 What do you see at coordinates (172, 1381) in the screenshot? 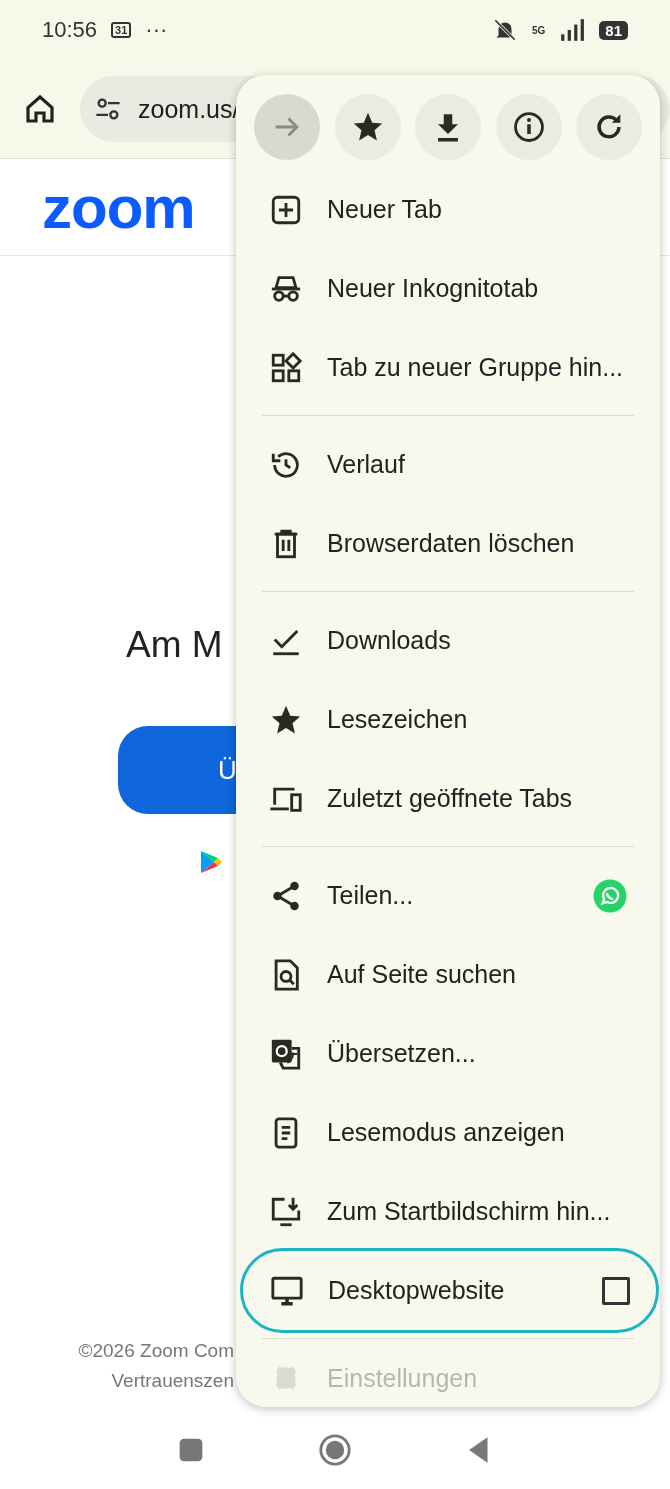
I see `footer-text: Vertrauenszen` at bounding box center [172, 1381].